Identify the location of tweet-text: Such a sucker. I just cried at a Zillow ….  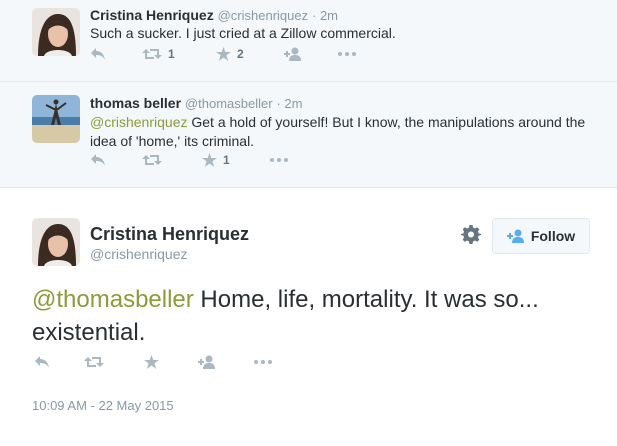
(243, 33).